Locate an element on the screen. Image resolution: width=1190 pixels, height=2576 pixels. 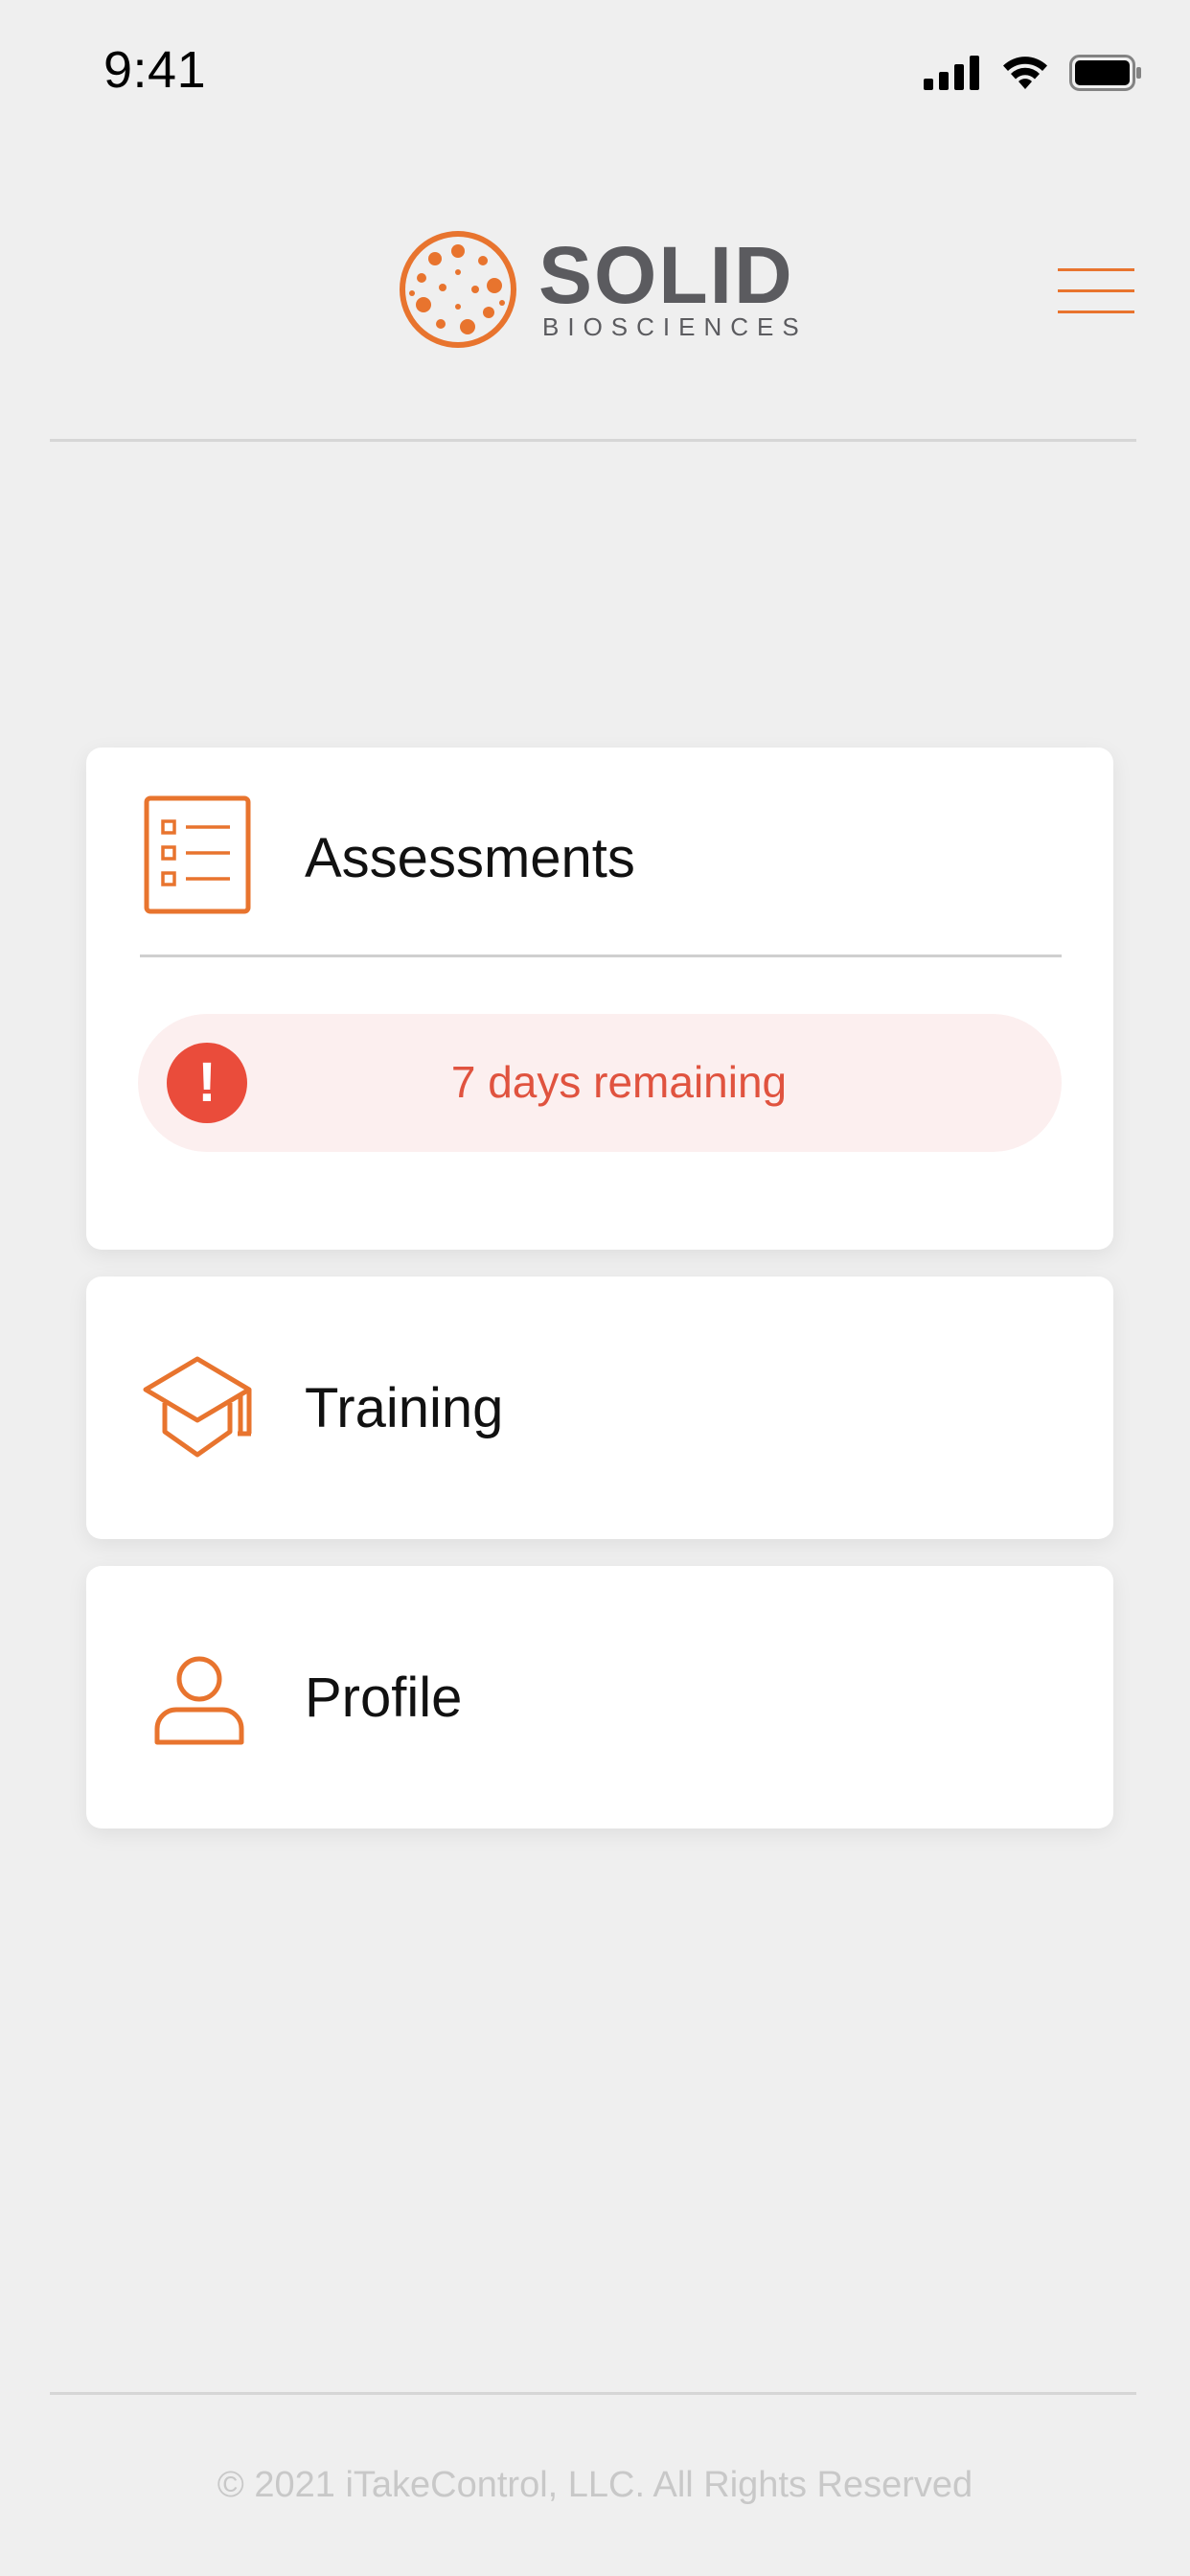
profile-card: Profile is located at coordinates (600, 1697).